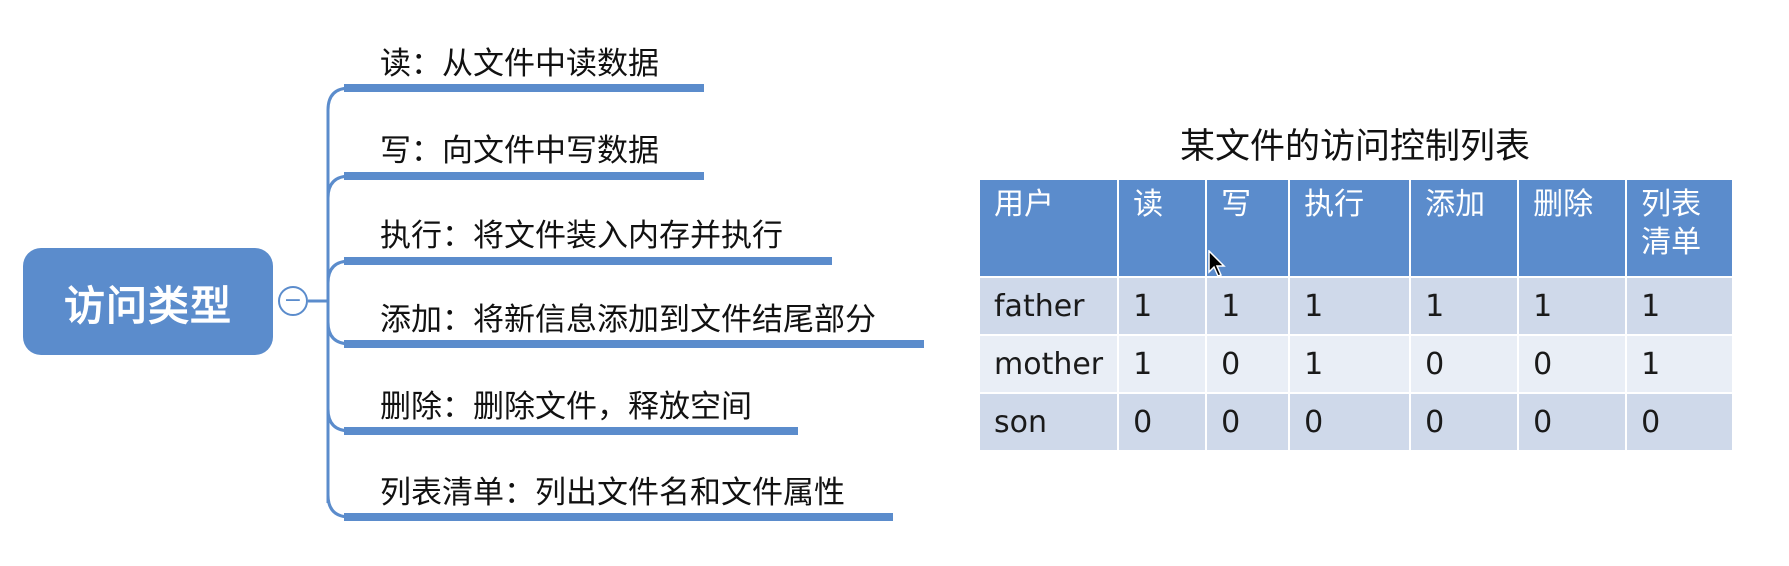 The height and width of the screenshot is (566, 1789). I want to click on header-read: 读, so click(1162, 228).